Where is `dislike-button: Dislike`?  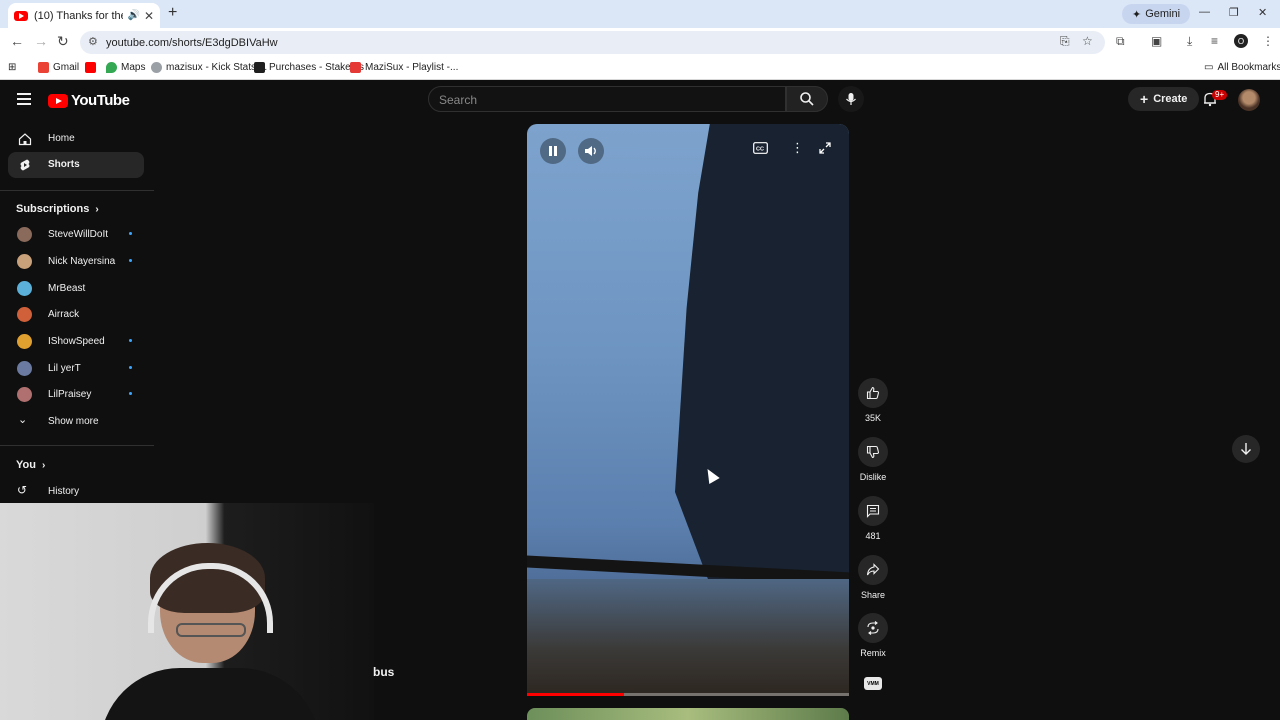 dislike-button: Dislike is located at coordinates (873, 459).